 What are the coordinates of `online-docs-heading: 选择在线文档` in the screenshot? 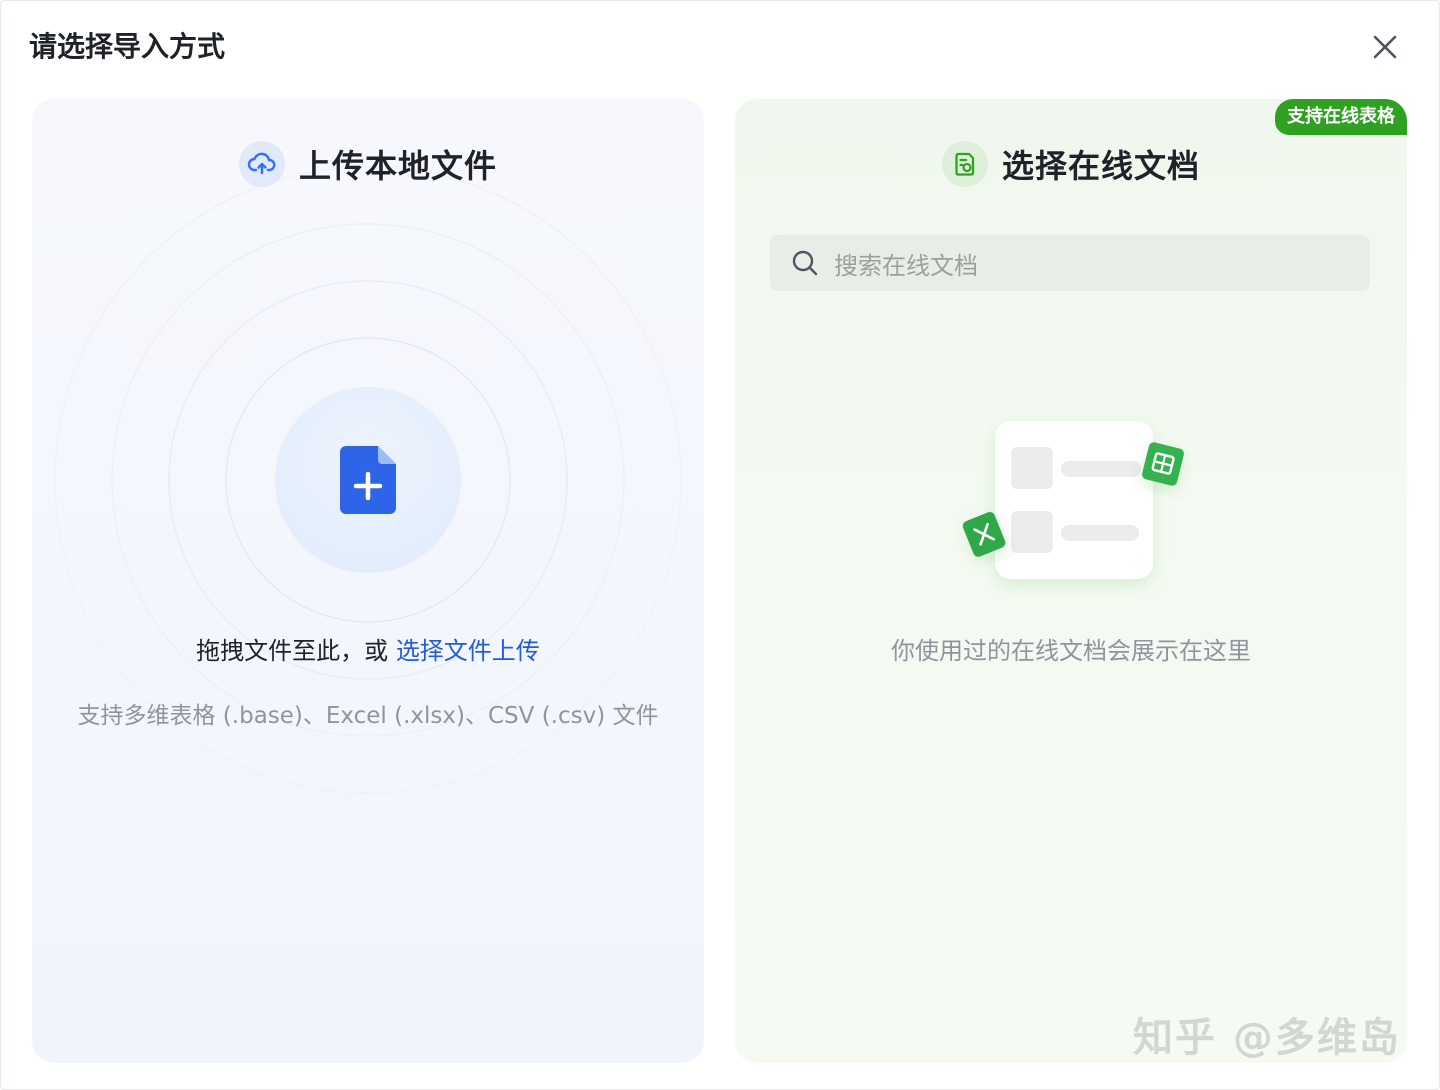 It's located at (1071, 164).